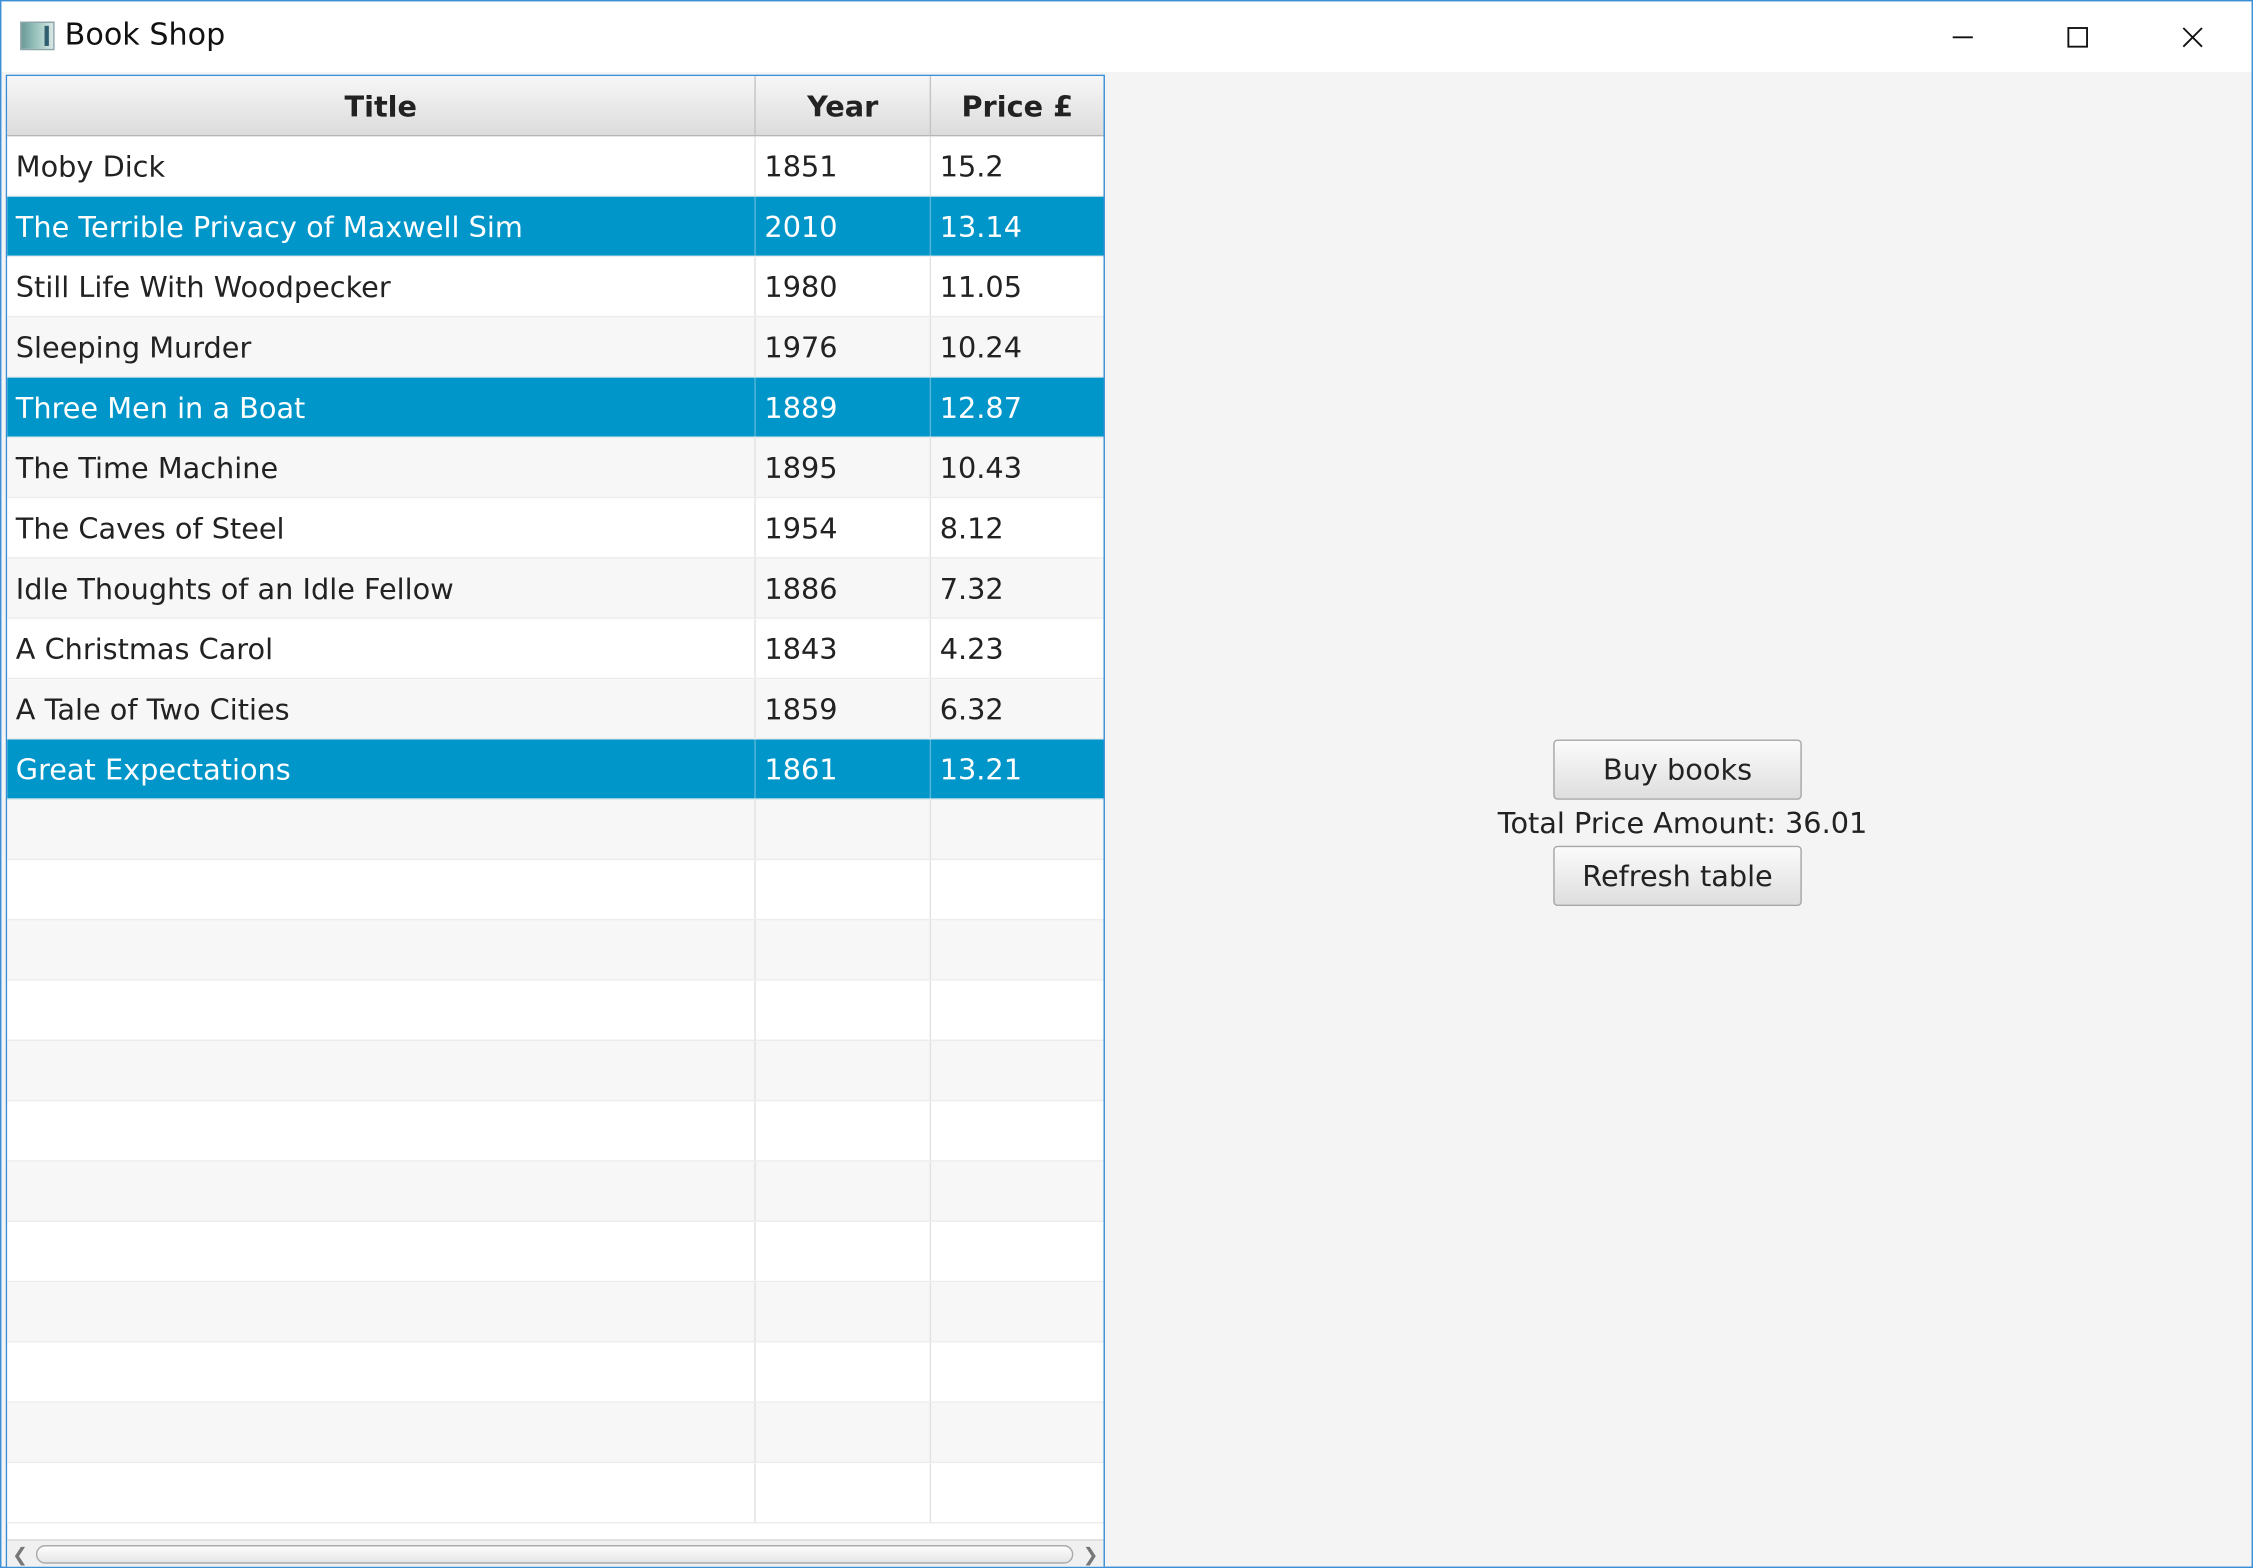 The height and width of the screenshot is (1568, 2253). What do you see at coordinates (844, 347) in the screenshot?
I see `cell-year: 1976` at bounding box center [844, 347].